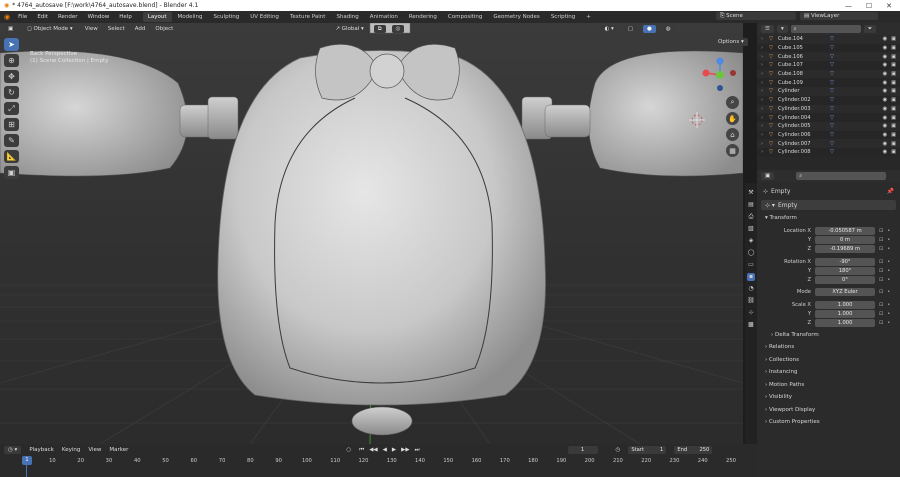  I want to click on current-frame-field: 1, so click(582, 450).